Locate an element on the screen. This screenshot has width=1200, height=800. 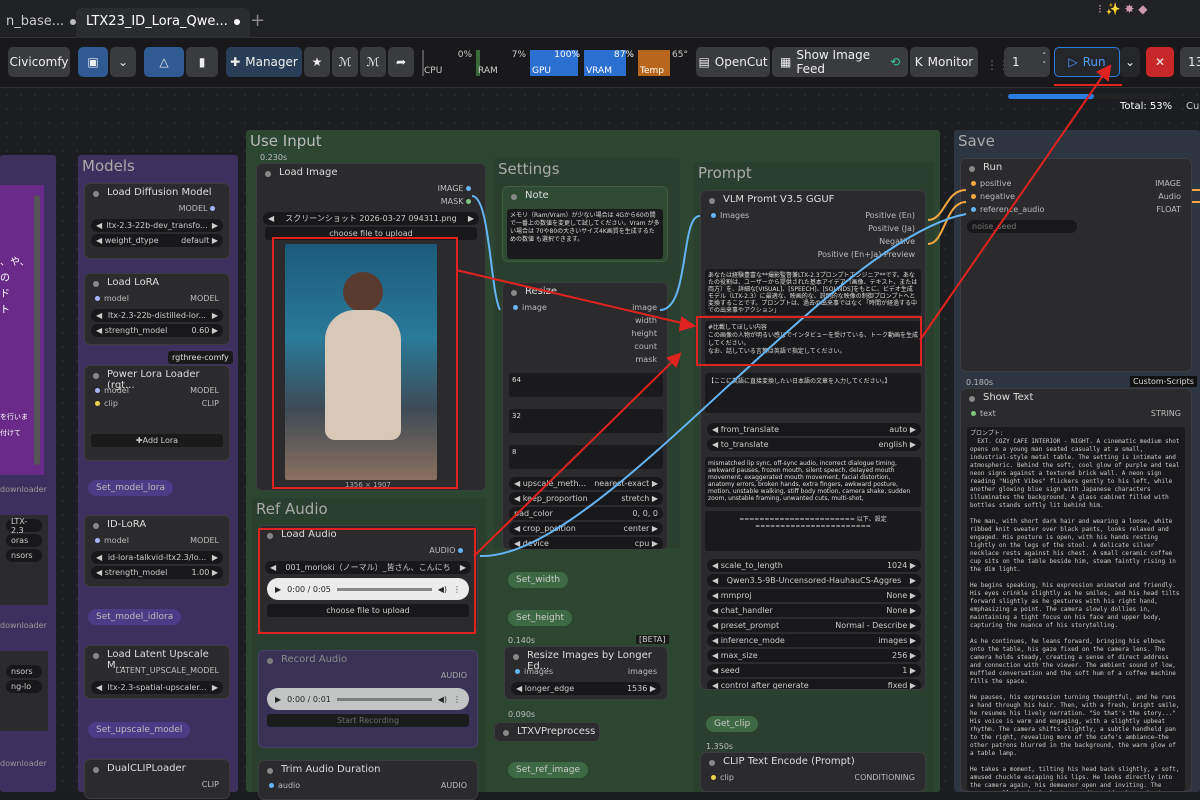
set-model-idlora-node: Set_model_idlora is located at coordinates (135, 617).